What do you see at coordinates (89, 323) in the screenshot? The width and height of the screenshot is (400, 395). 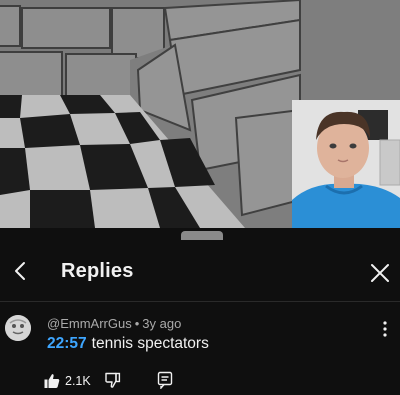 I see `comment-author: @EmmArrGus` at bounding box center [89, 323].